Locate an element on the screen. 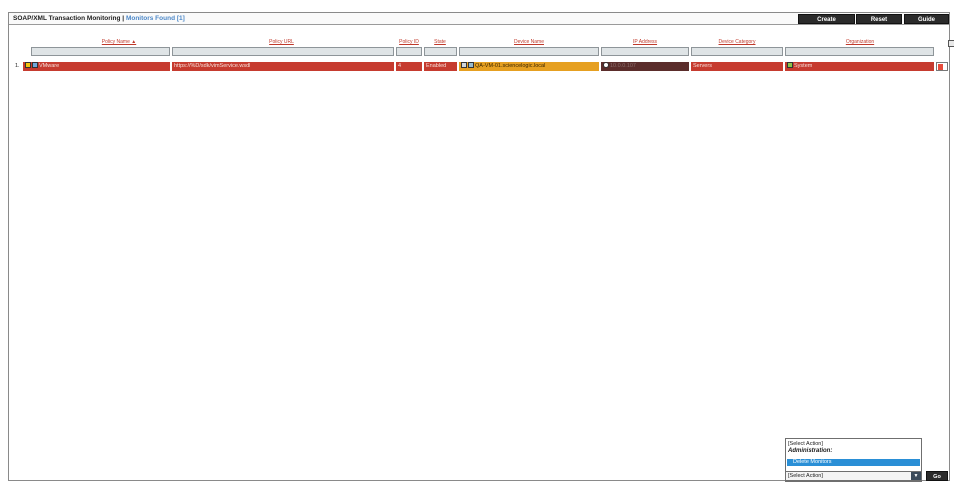 This screenshot has height=485, width=954. row-actions is located at coordinates (942, 66).